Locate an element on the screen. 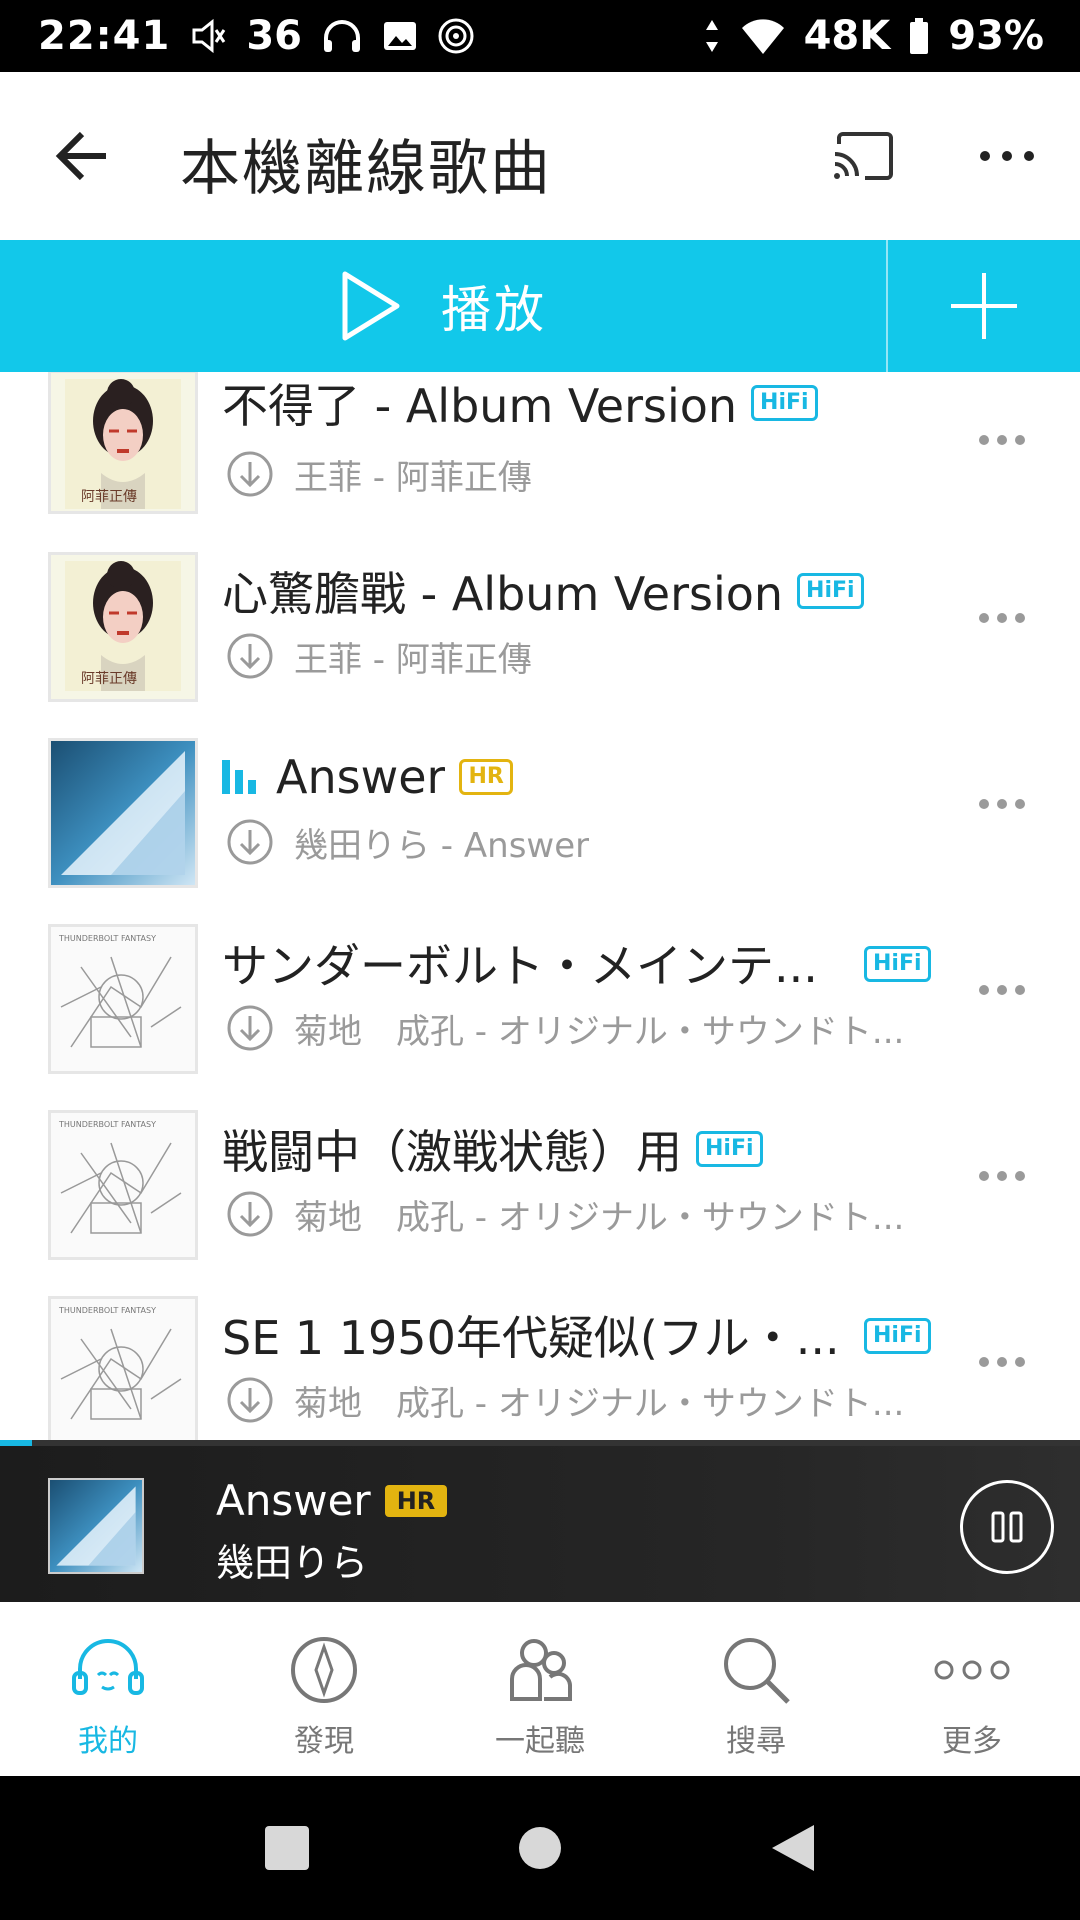 This screenshot has width=1080, height=1920. hr-badge: HR is located at coordinates (486, 777).